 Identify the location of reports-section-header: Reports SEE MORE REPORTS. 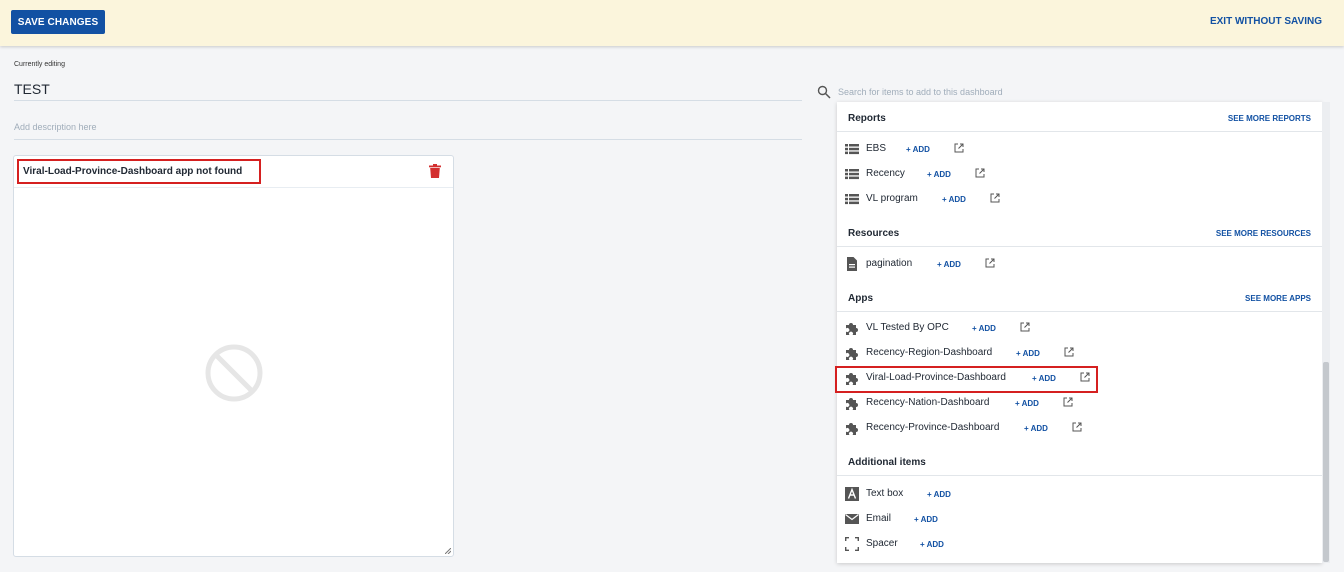
(1079, 118).